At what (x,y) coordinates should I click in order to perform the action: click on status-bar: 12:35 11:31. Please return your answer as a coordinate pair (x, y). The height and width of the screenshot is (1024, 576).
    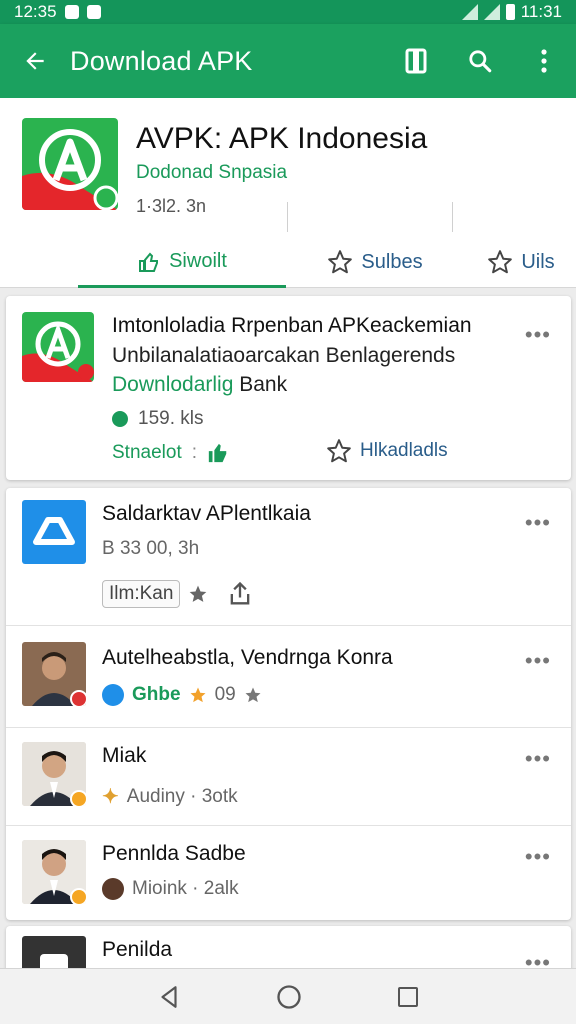
    Looking at the image, I should click on (288, 12).